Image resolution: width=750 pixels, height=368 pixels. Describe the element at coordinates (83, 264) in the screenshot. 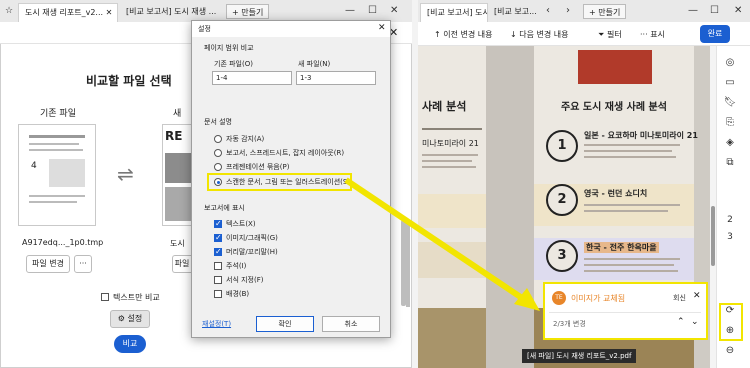

I see `more-options-button: ···` at that location.